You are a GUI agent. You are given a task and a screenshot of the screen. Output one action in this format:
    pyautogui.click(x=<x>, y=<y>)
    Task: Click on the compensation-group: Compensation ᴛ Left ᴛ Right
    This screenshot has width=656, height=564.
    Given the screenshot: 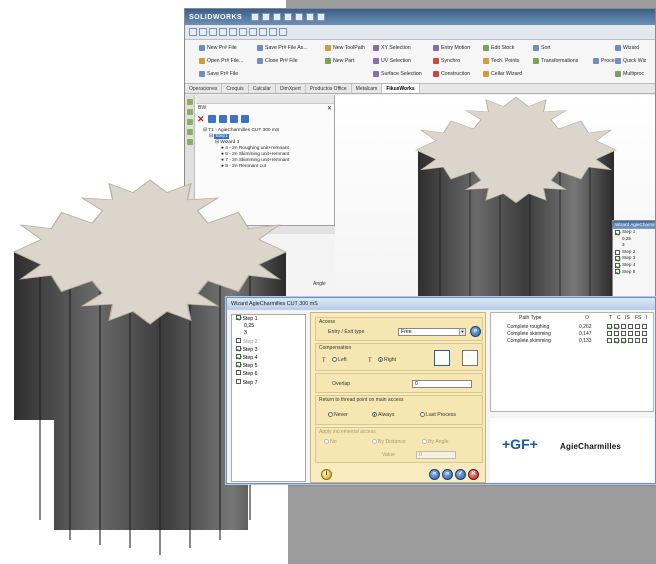 What is the action you would take?
    pyautogui.click(x=399, y=357)
    